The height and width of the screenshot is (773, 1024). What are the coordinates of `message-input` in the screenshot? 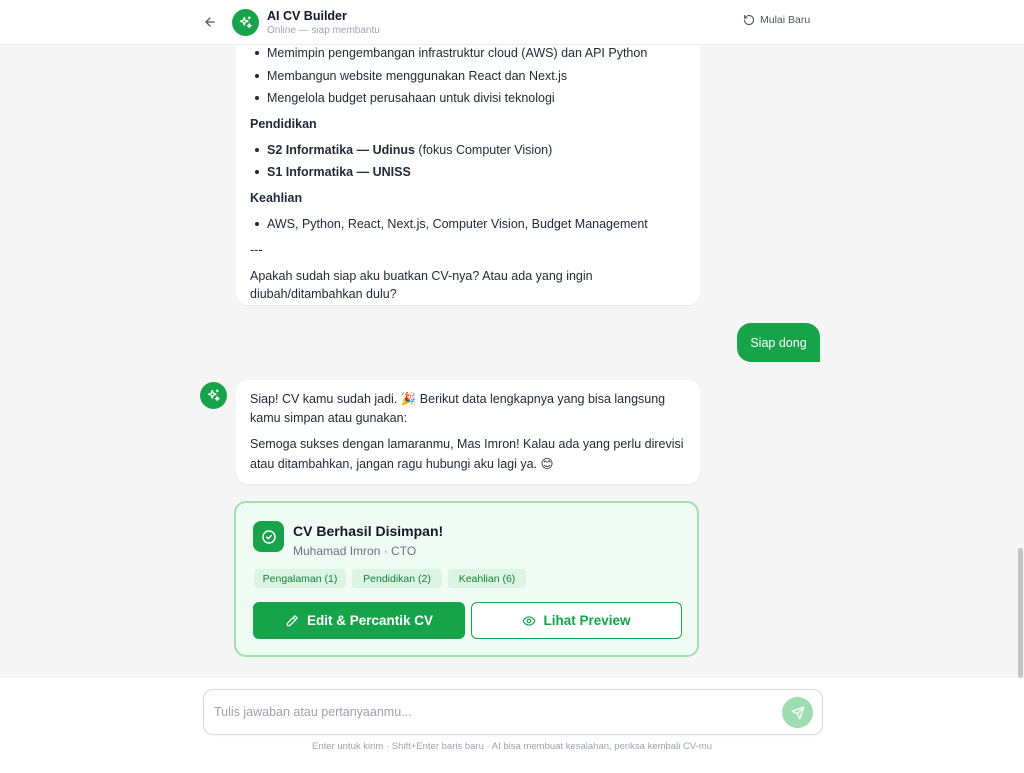 It's located at (494, 712).